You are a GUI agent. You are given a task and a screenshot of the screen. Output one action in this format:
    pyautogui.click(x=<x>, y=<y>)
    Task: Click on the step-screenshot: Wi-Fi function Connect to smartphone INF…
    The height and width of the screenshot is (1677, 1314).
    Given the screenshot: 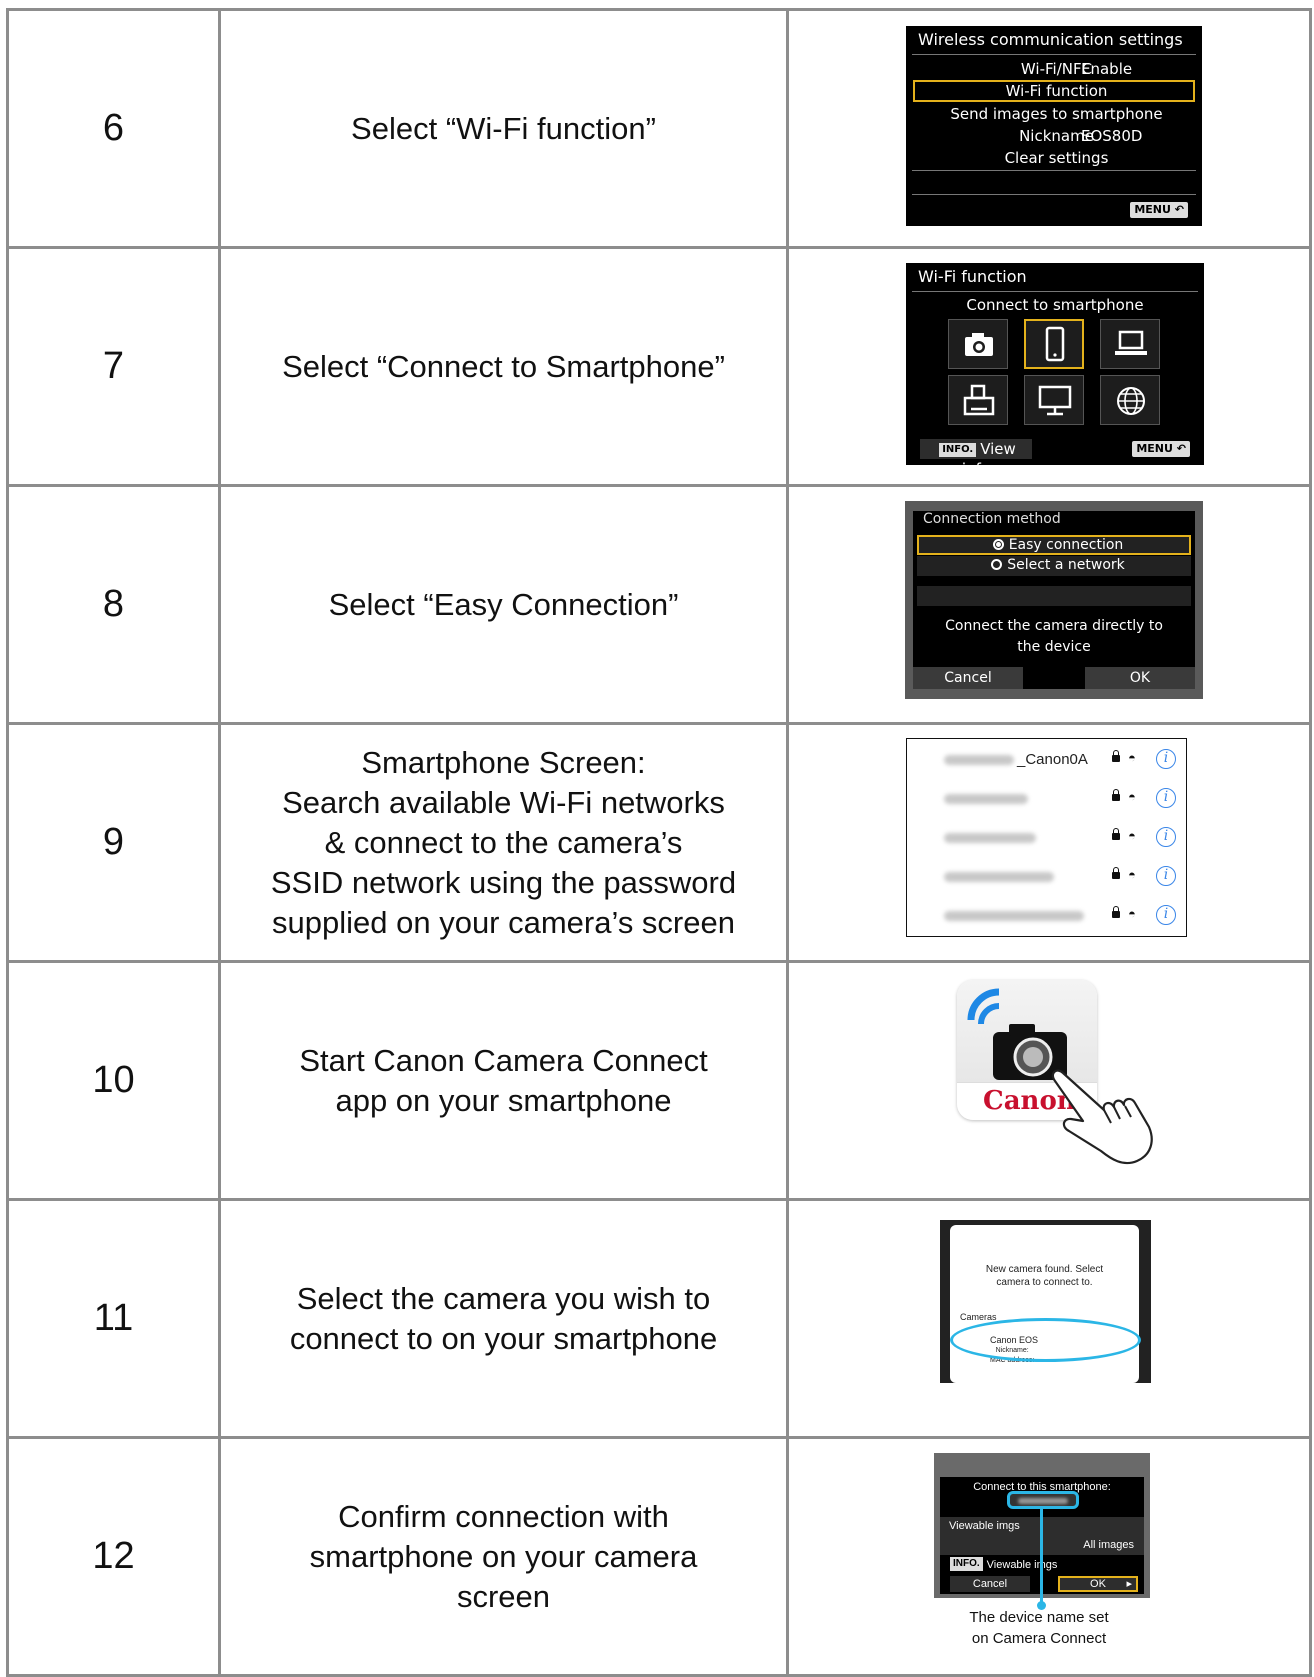 What is the action you would take?
    pyautogui.click(x=1049, y=366)
    